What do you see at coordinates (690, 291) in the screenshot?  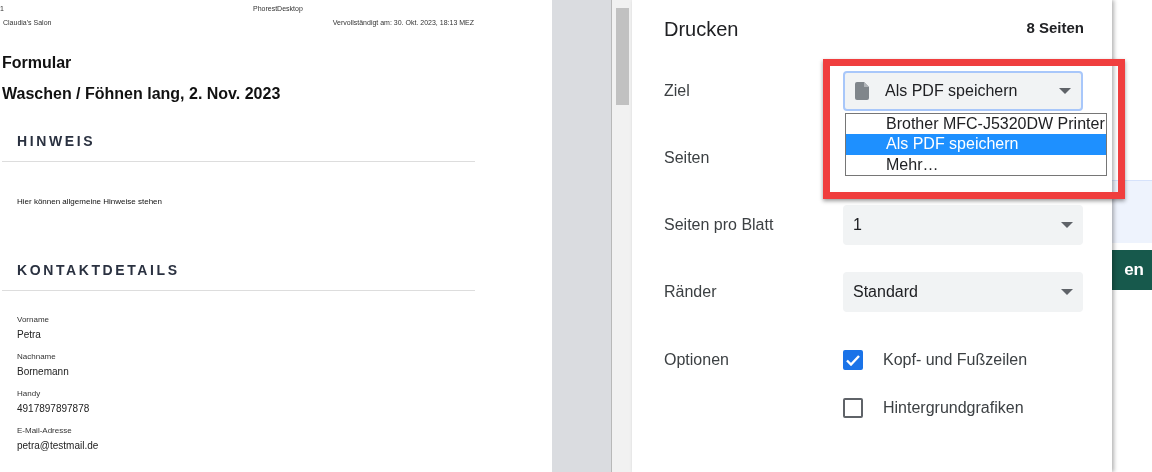 I see `setting-label: Ränder` at bounding box center [690, 291].